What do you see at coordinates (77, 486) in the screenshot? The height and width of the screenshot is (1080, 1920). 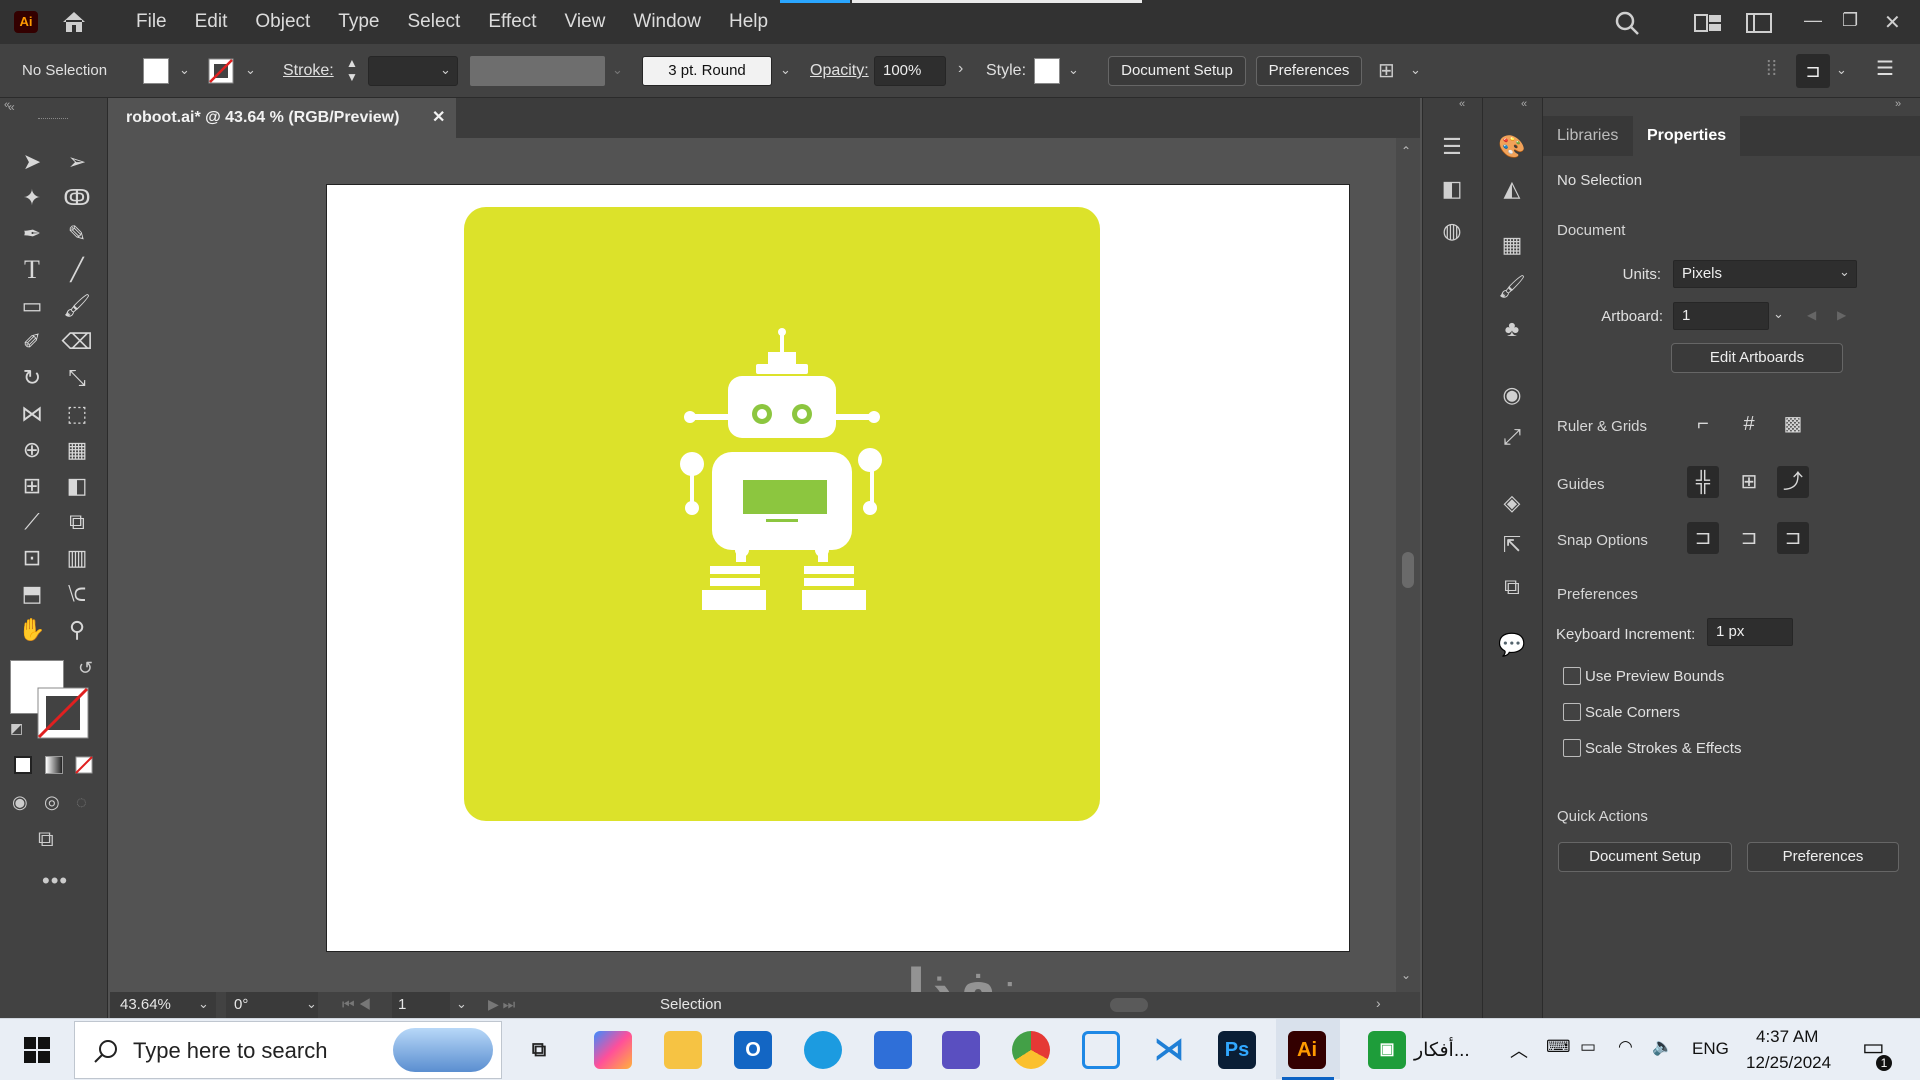 I see `gradient-tool-icon: ◧` at bounding box center [77, 486].